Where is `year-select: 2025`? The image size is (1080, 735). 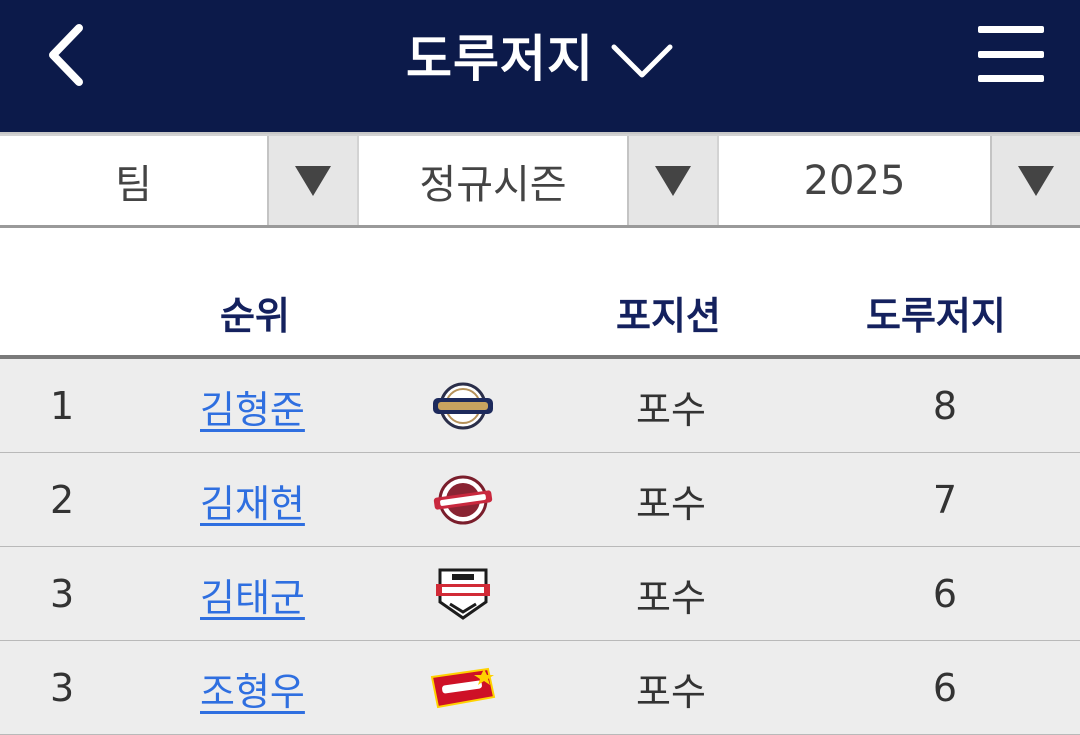 year-select: 2025 is located at coordinates (899, 180).